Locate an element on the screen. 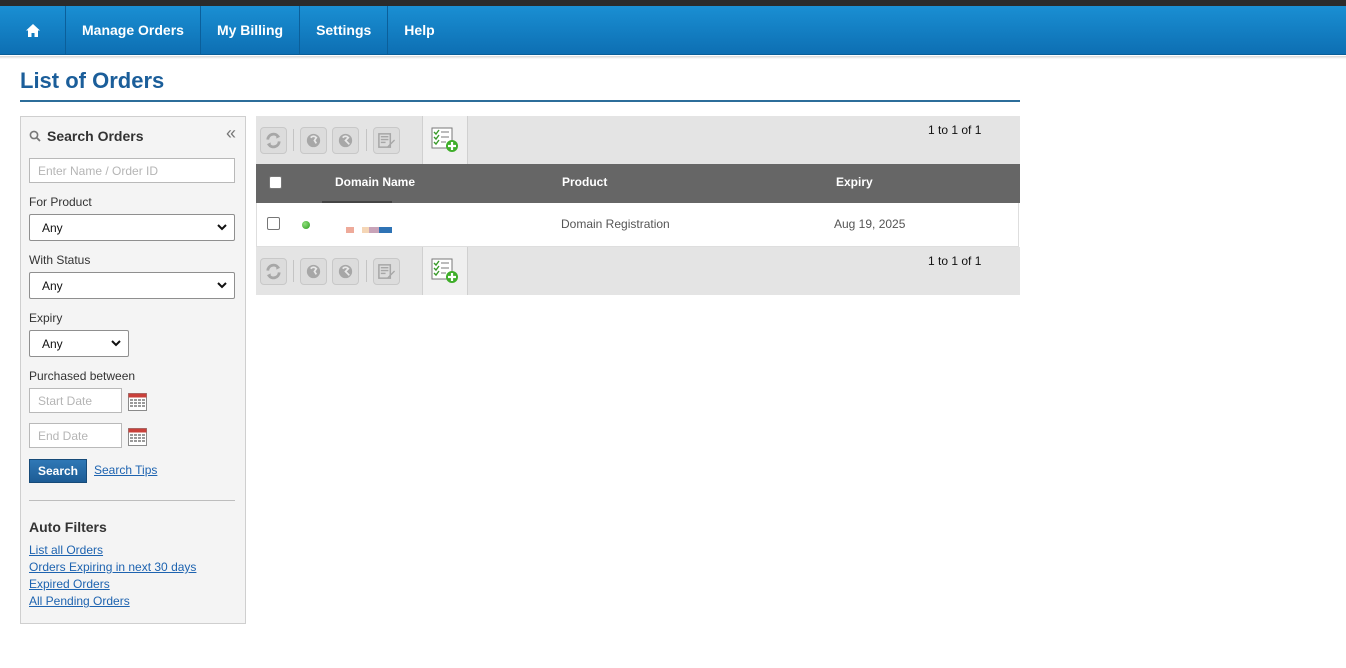 The height and width of the screenshot is (668, 1346). start-date-input is located at coordinates (75, 400).